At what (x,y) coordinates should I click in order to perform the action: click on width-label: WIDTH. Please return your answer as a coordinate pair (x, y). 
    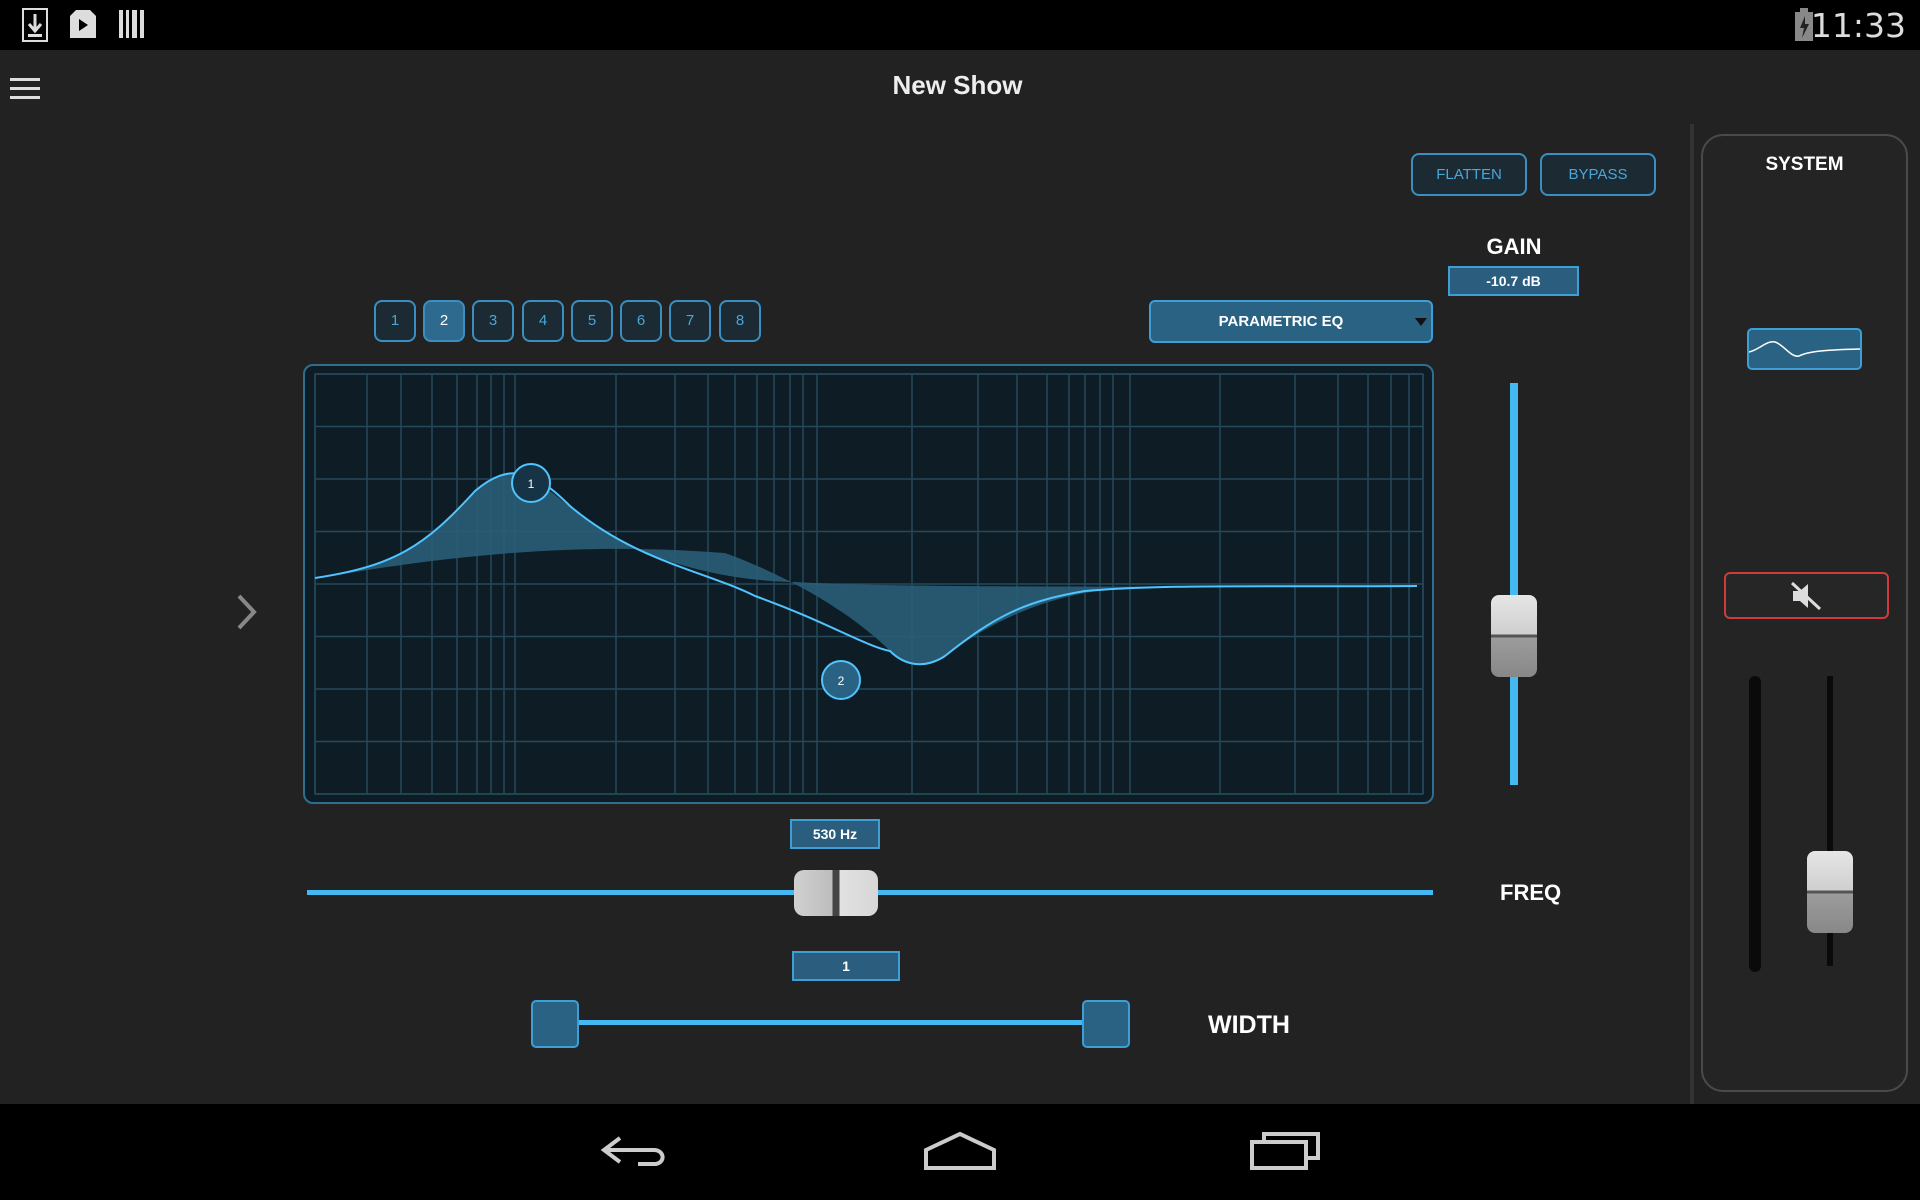
    Looking at the image, I should click on (1249, 1025).